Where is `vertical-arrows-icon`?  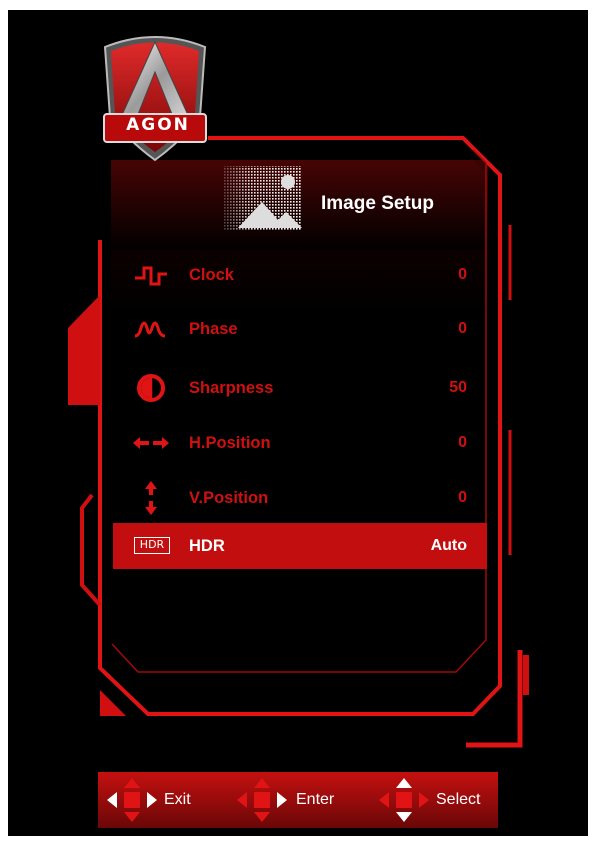 vertical-arrows-icon is located at coordinates (151, 498).